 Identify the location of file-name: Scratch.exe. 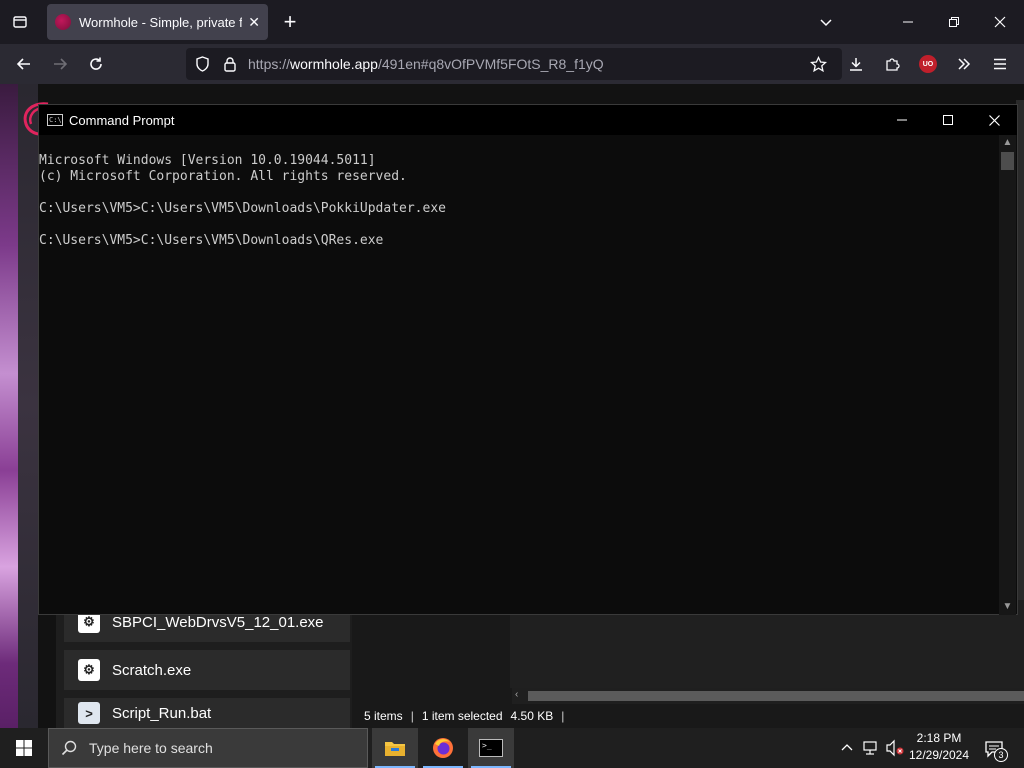
(152, 670).